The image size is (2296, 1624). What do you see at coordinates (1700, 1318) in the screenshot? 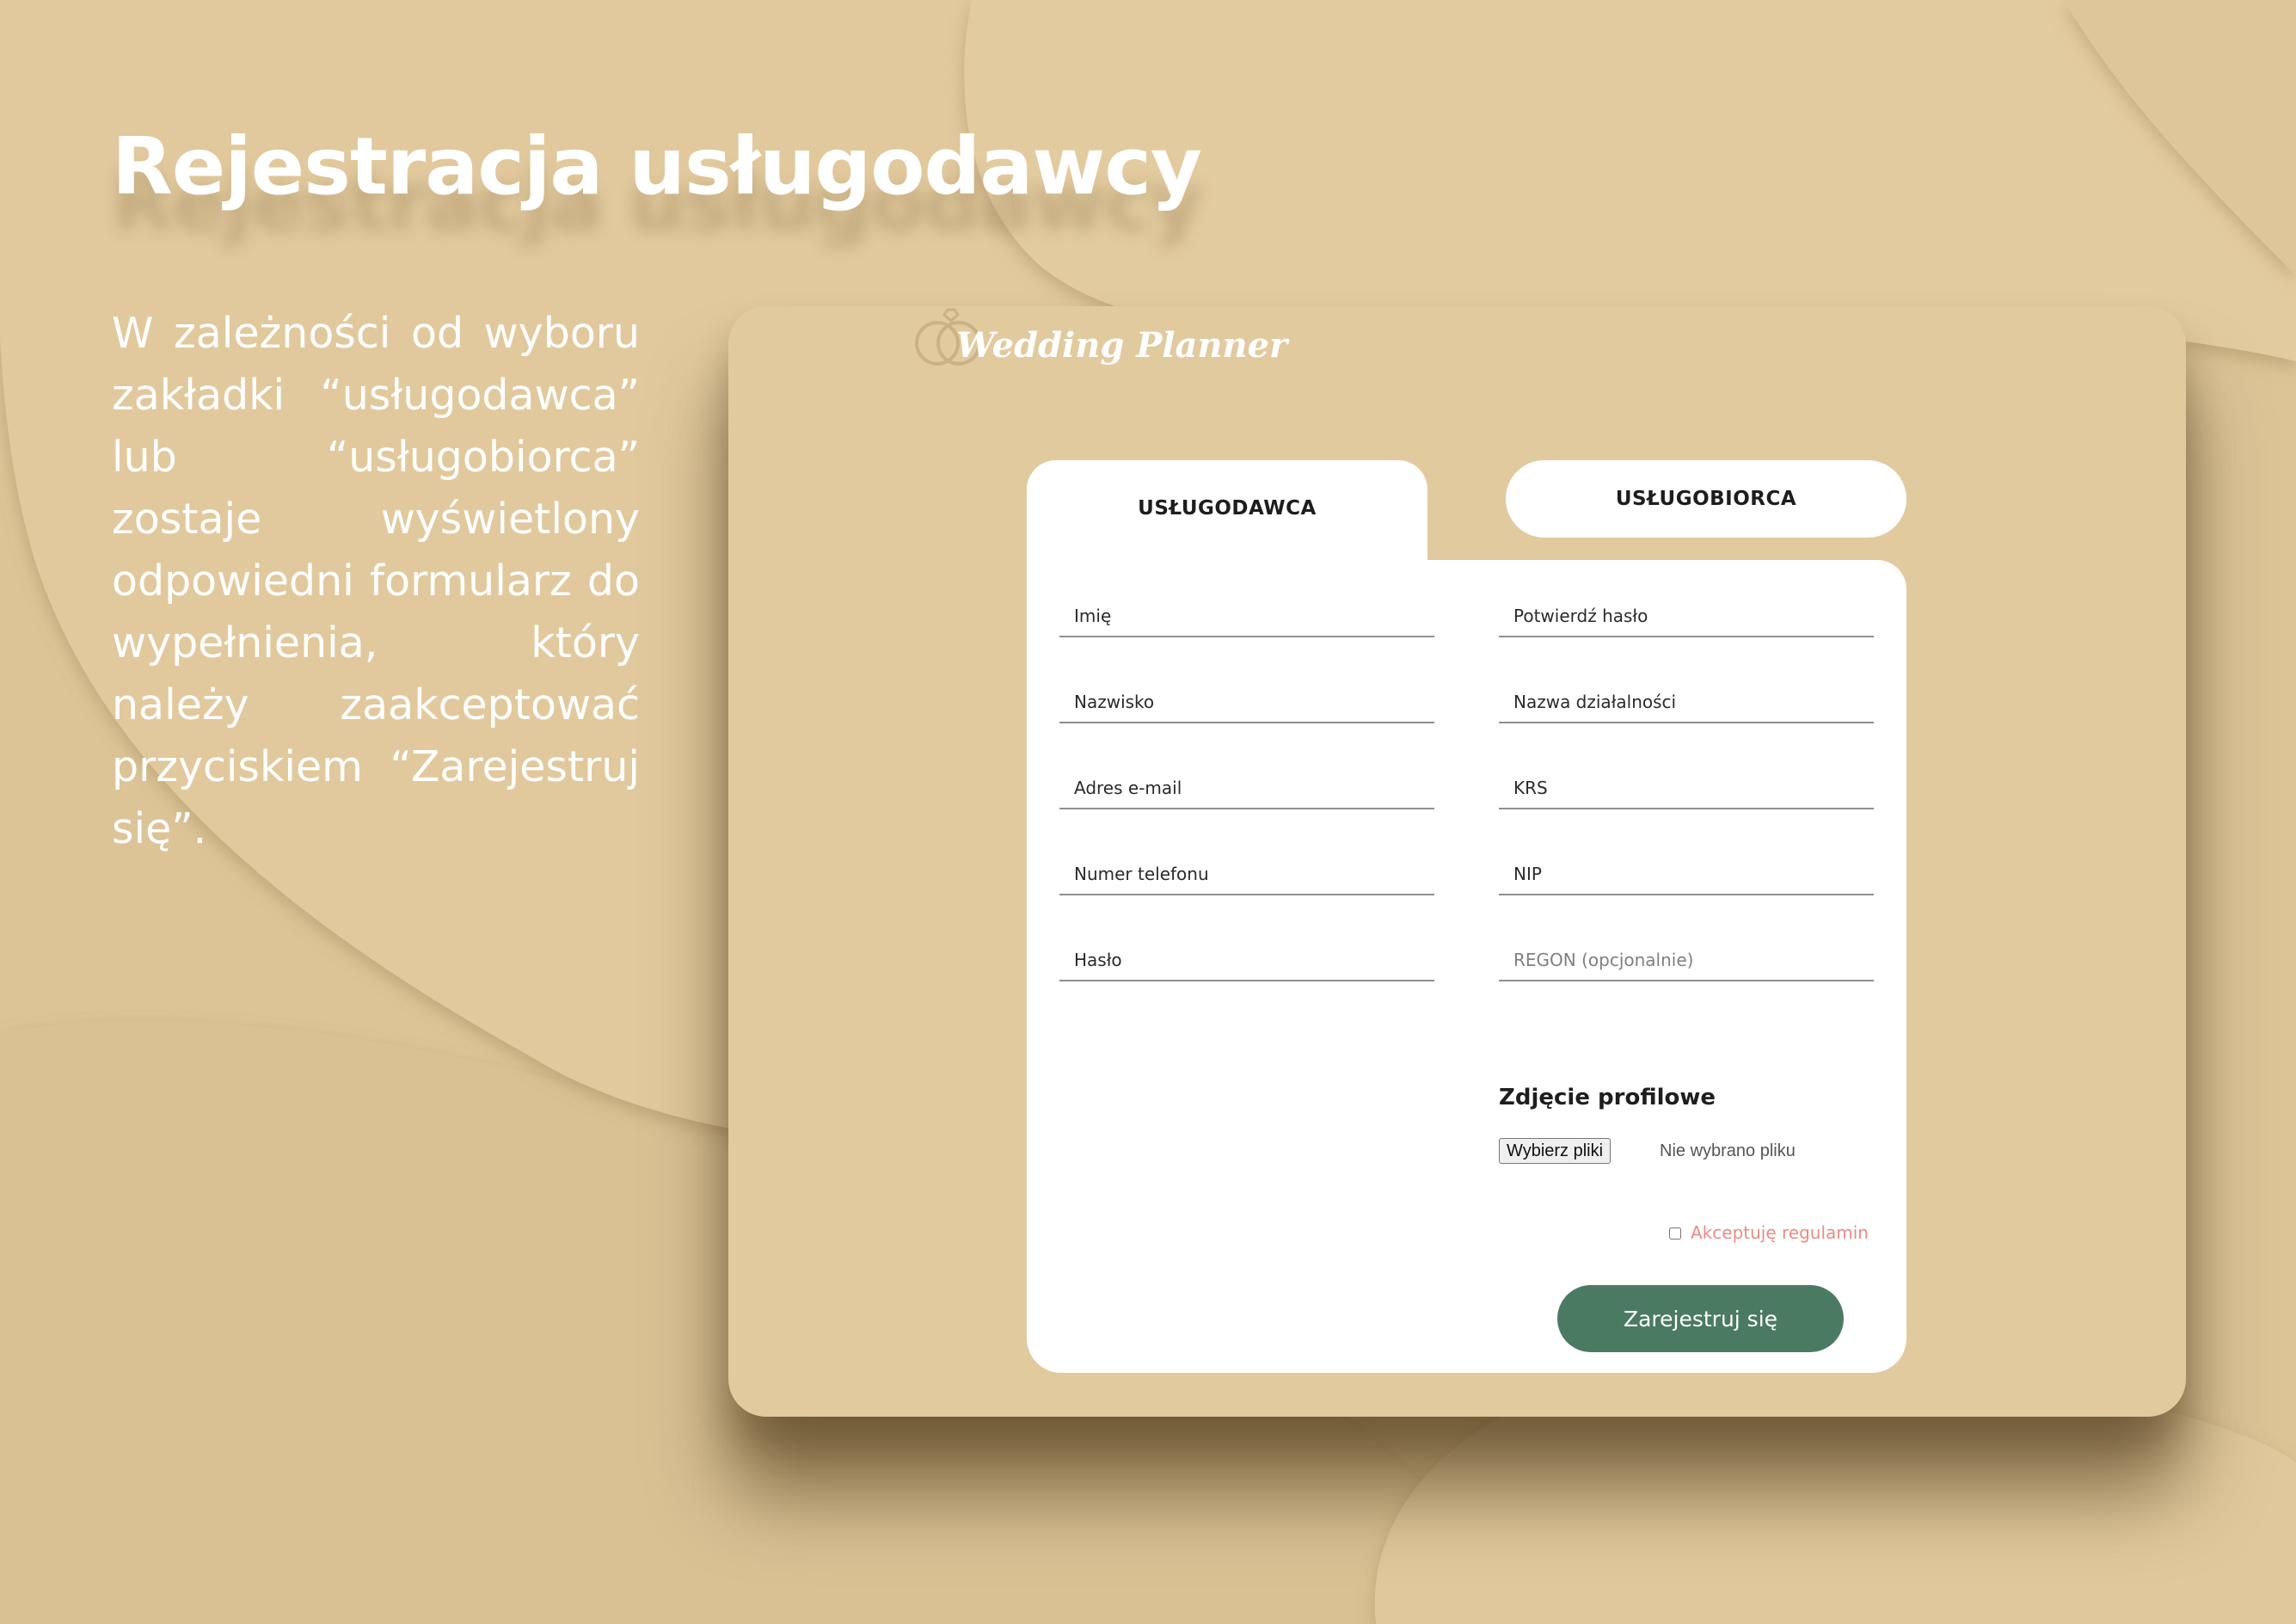
I see `register-button: Zarejestruj się` at bounding box center [1700, 1318].